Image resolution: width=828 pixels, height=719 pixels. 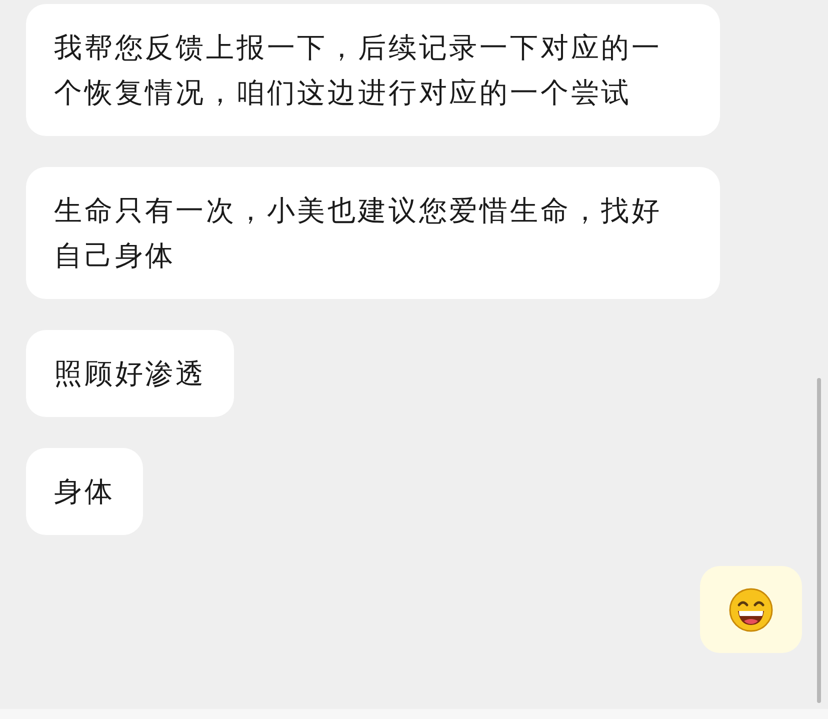 I want to click on scrollbar, so click(x=819, y=540).